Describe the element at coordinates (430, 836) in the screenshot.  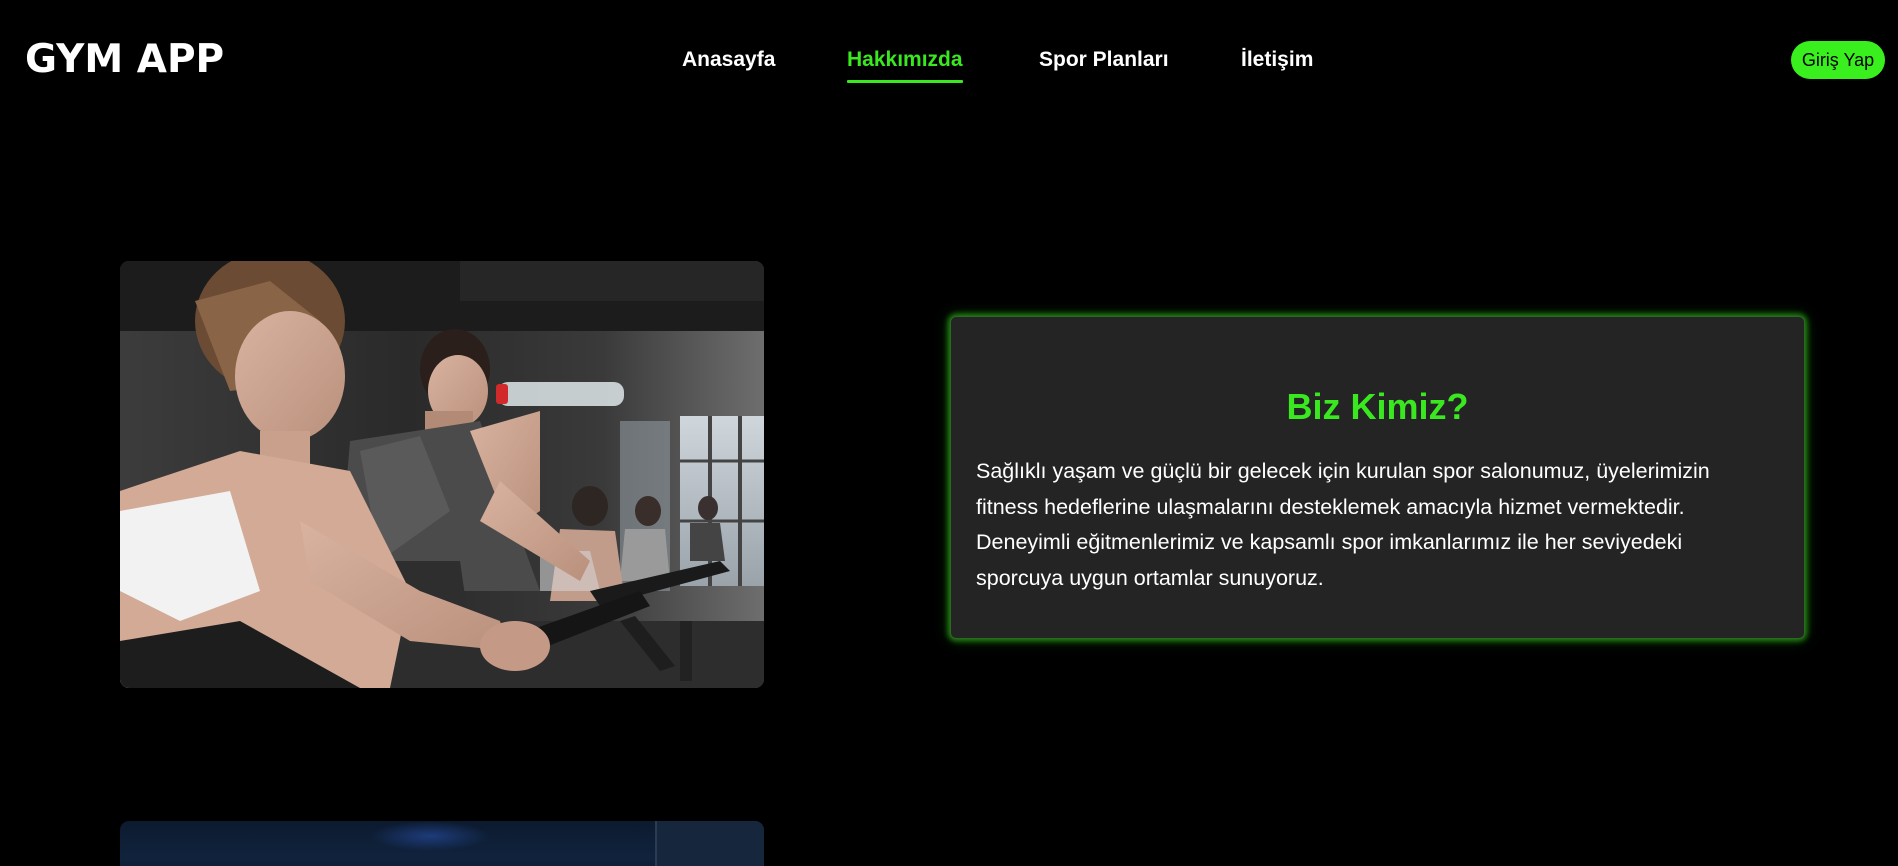
I see `photo-highlight` at that location.